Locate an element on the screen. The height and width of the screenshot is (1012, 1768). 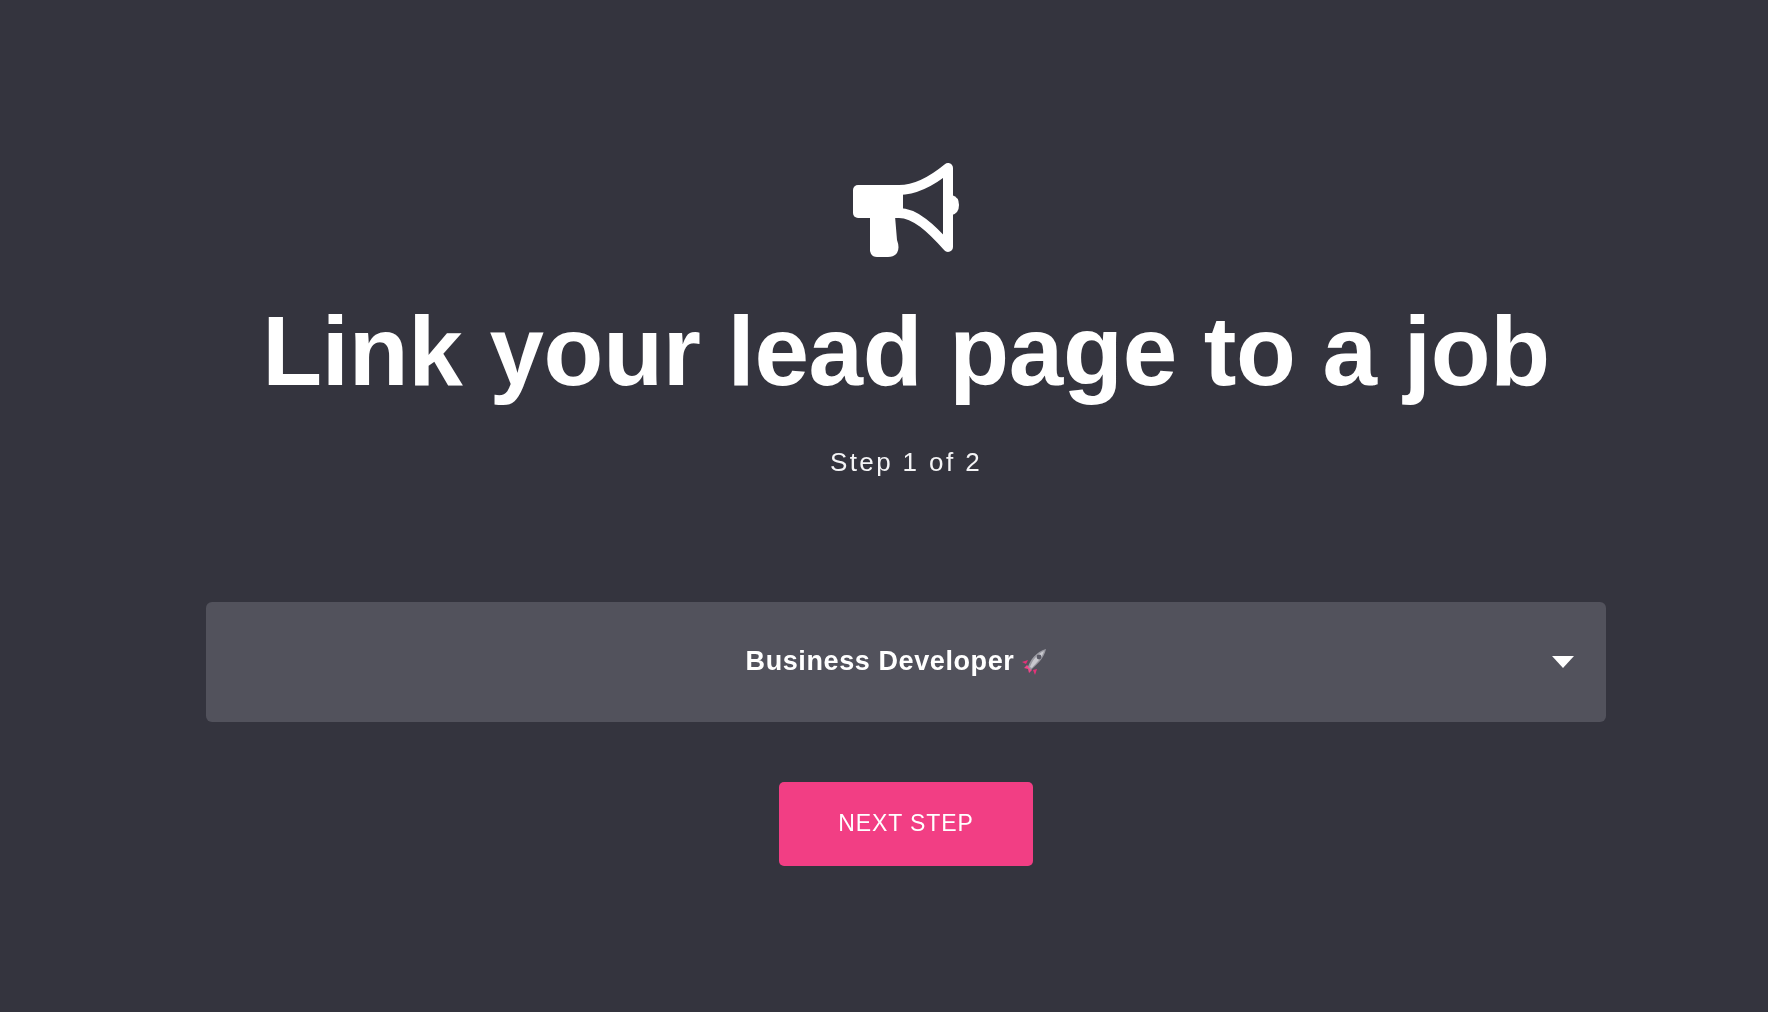
job-select: Business Developer is located at coordinates (906, 661).